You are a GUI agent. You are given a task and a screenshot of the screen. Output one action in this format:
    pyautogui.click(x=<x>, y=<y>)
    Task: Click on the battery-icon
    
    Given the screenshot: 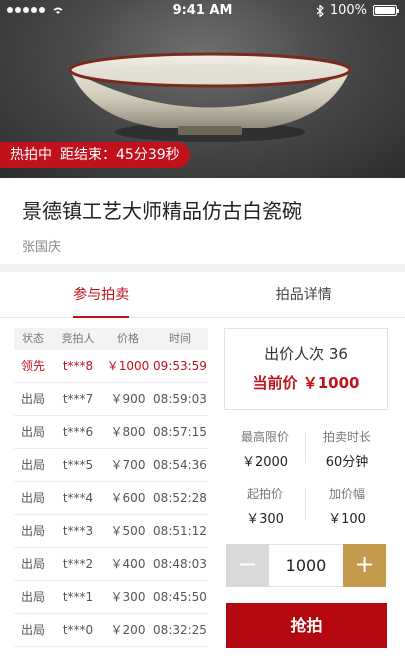 What is the action you would take?
    pyautogui.click(x=386, y=10)
    